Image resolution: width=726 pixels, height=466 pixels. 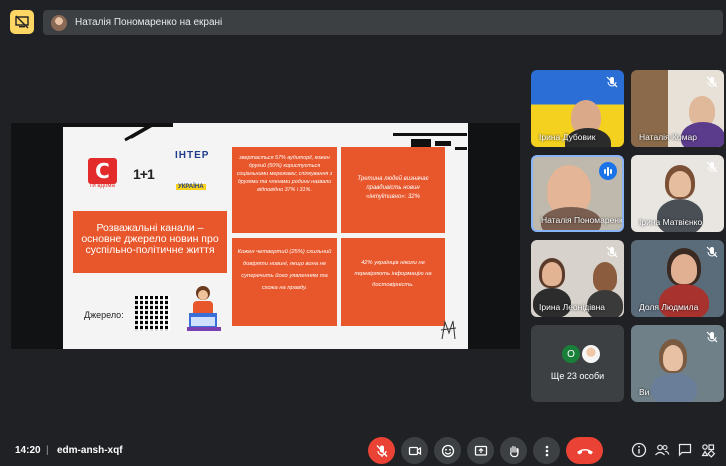 I want to click on participant-tile: Наталія Комар, so click(x=677, y=108).